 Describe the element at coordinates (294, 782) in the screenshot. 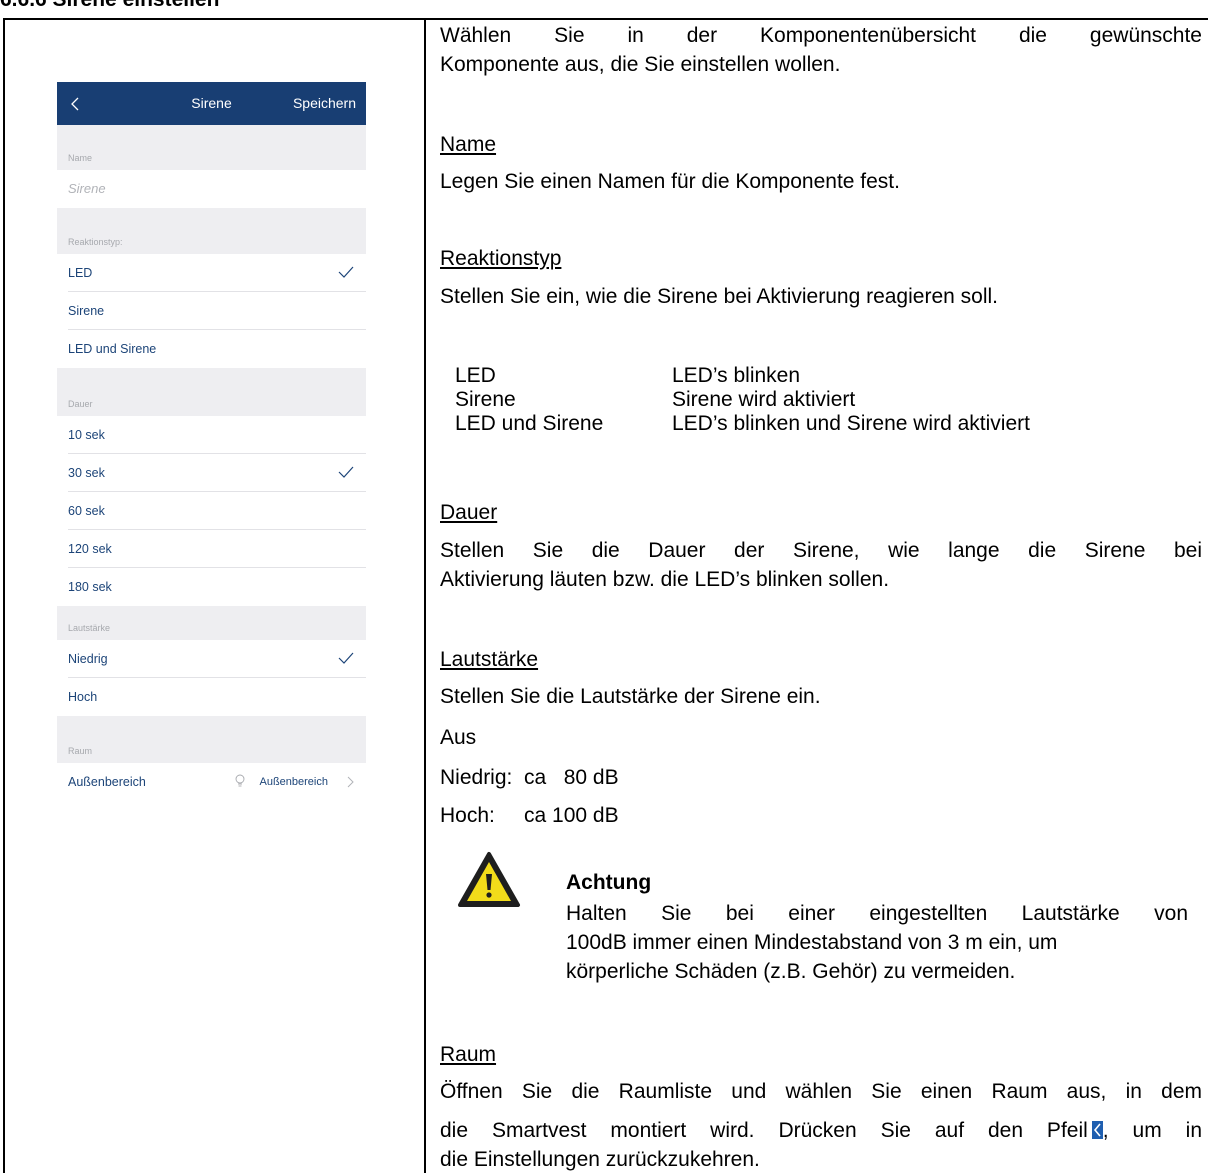

I see `room-value: Außenbereich` at that location.